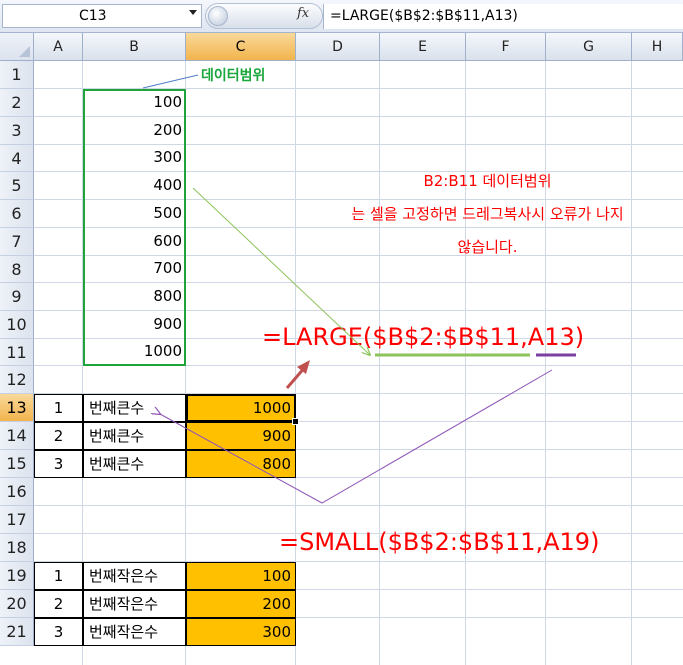 The image size is (683, 665). I want to click on large-rank-cell: 2, so click(58, 436).